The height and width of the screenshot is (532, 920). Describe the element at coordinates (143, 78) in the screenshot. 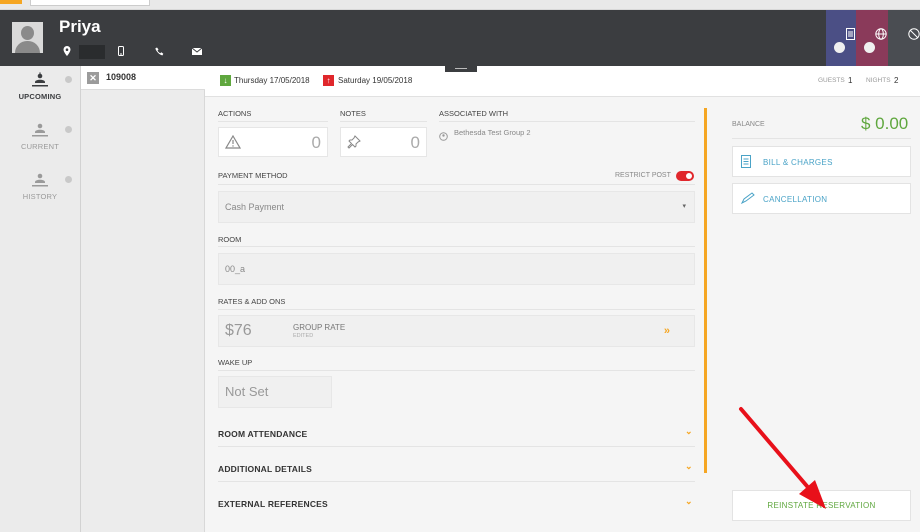

I see `list-item: ✕ 109008` at that location.